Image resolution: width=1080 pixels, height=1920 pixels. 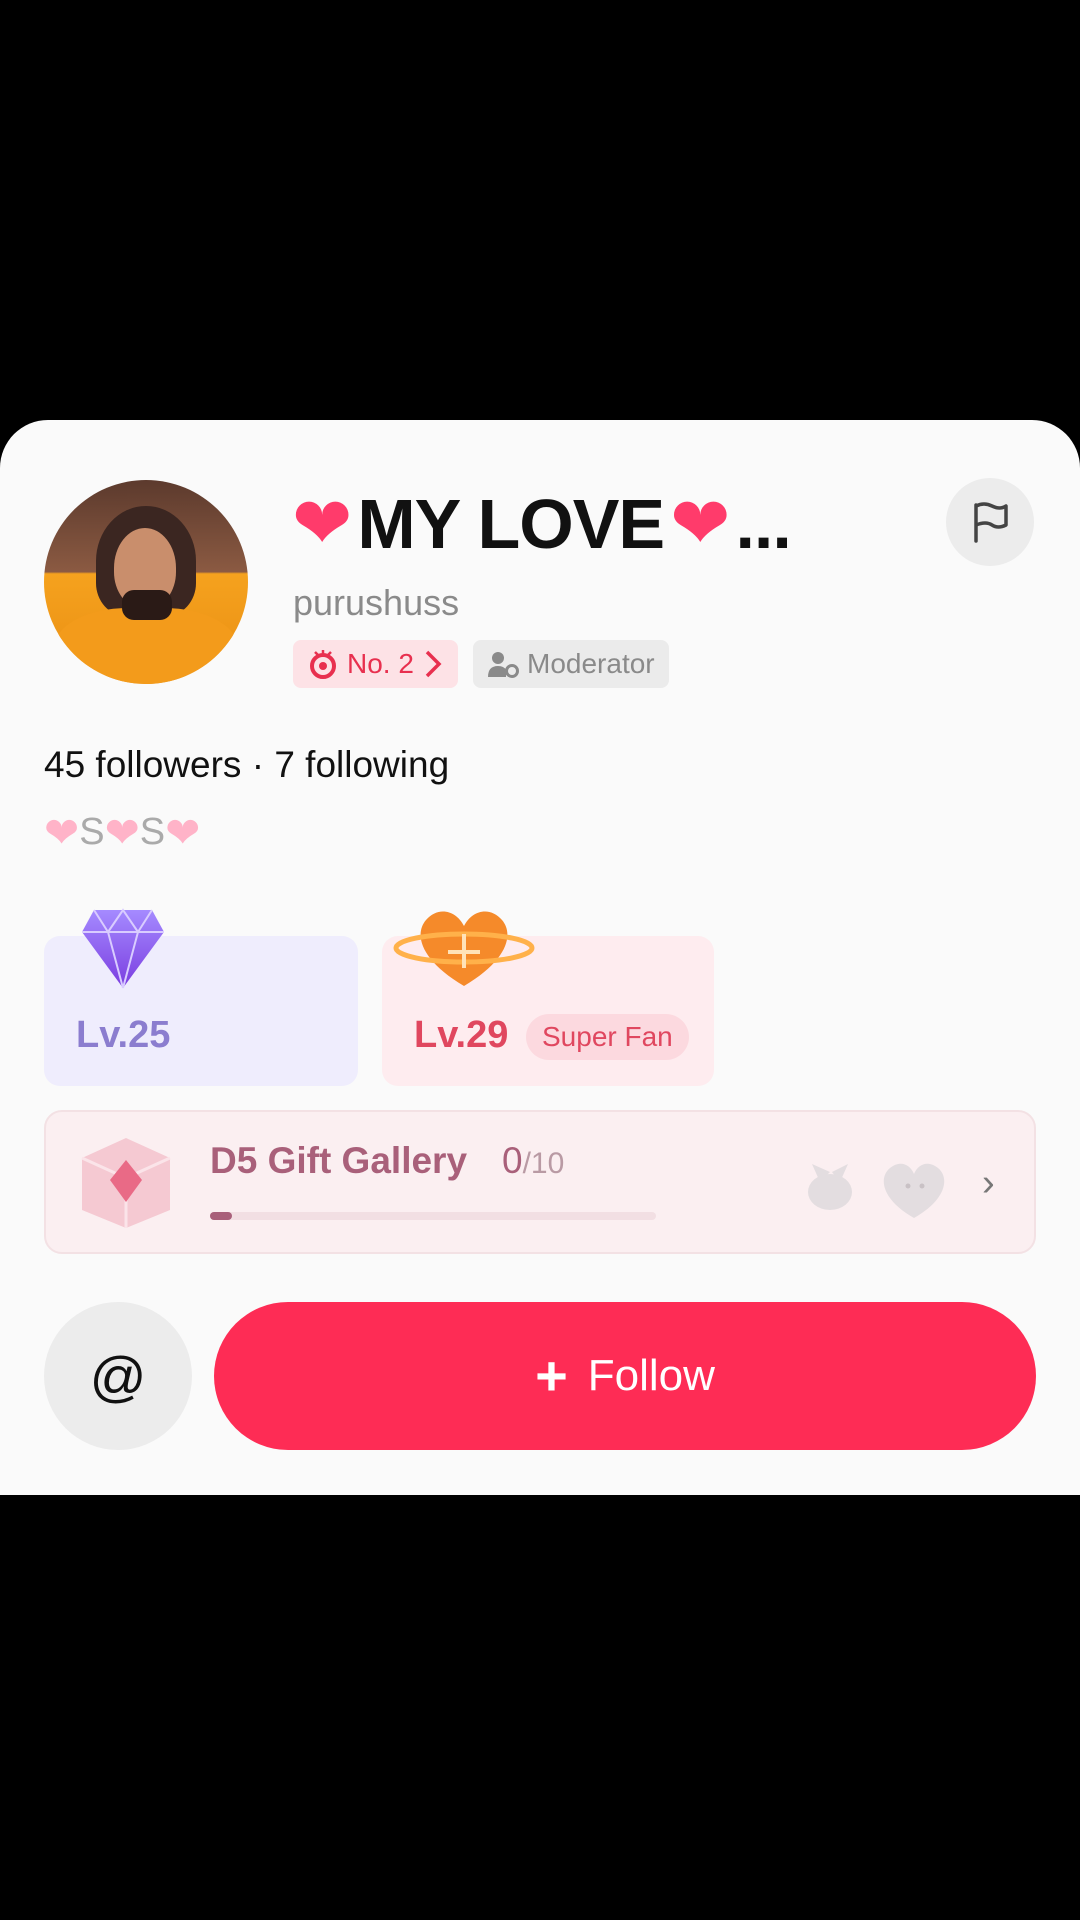 What do you see at coordinates (361, 764) in the screenshot?
I see `following-count: 7 following` at bounding box center [361, 764].